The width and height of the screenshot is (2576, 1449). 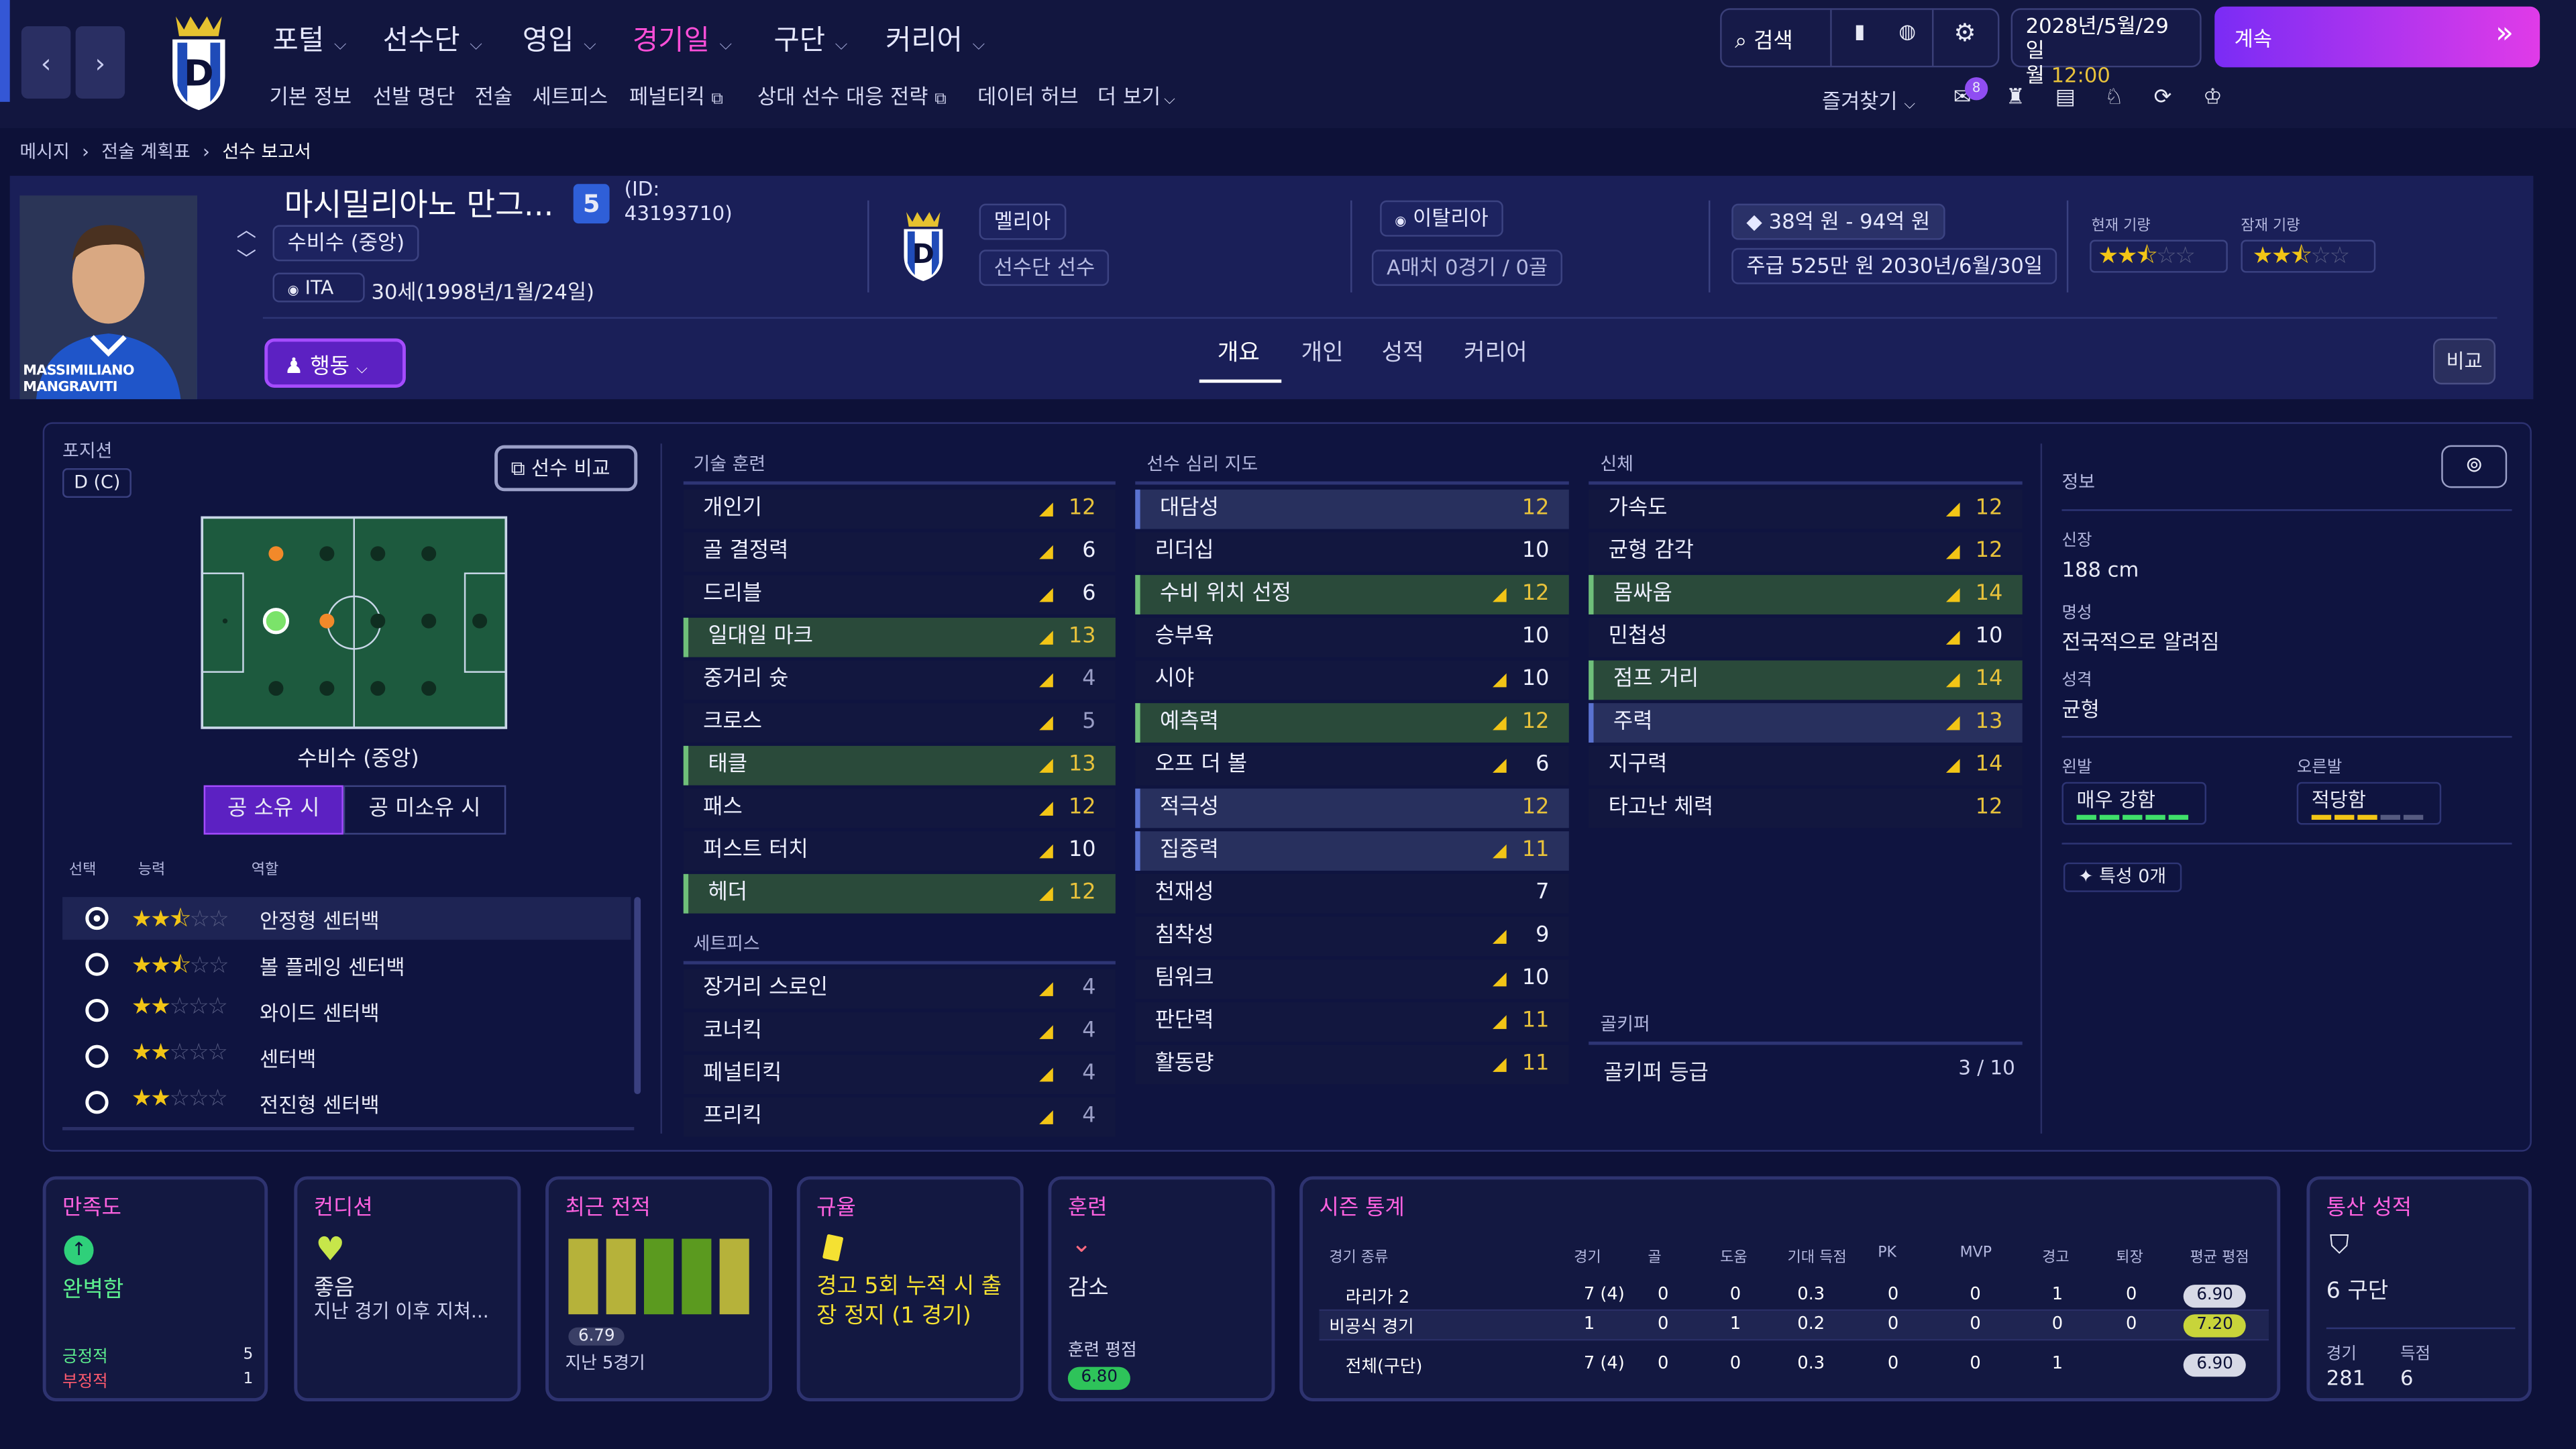 What do you see at coordinates (46, 62) in the screenshot?
I see `back-button: ‹` at bounding box center [46, 62].